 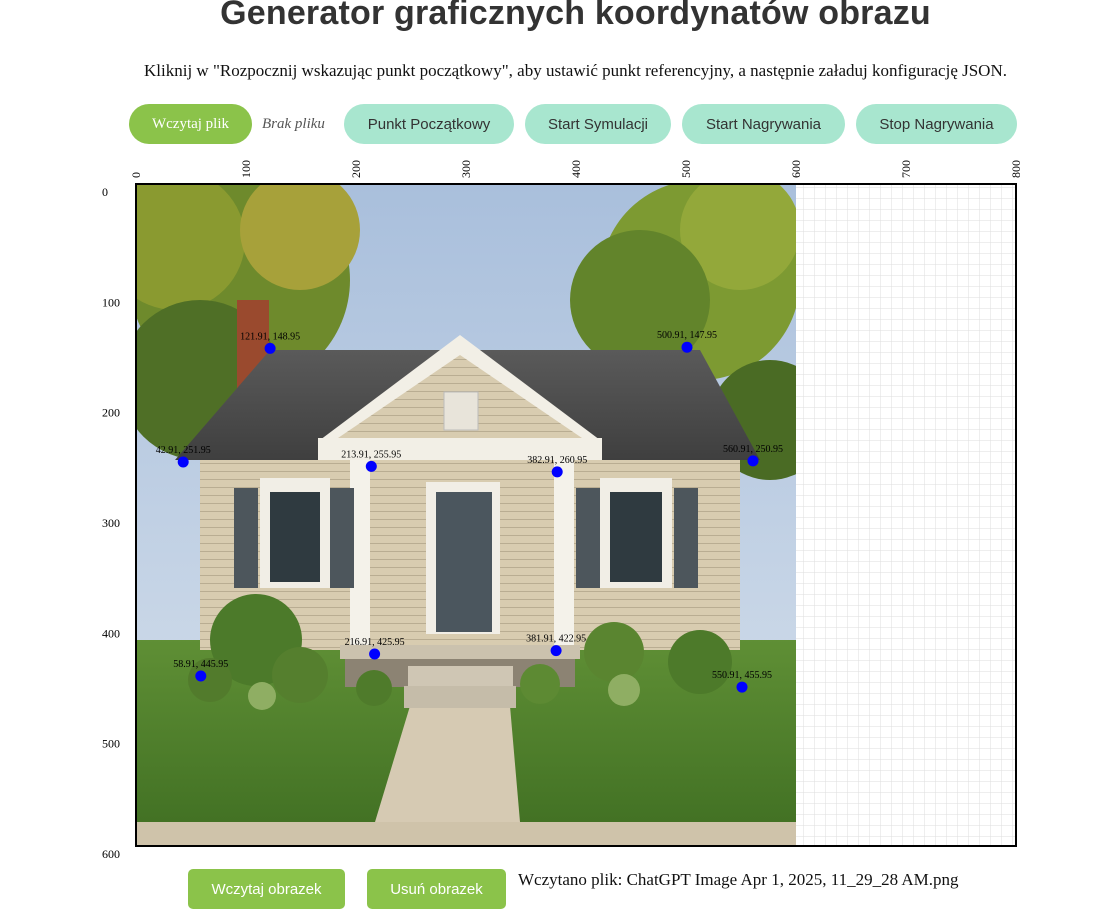 What do you see at coordinates (356, 169) in the screenshot?
I see `x-tick-label: 200` at bounding box center [356, 169].